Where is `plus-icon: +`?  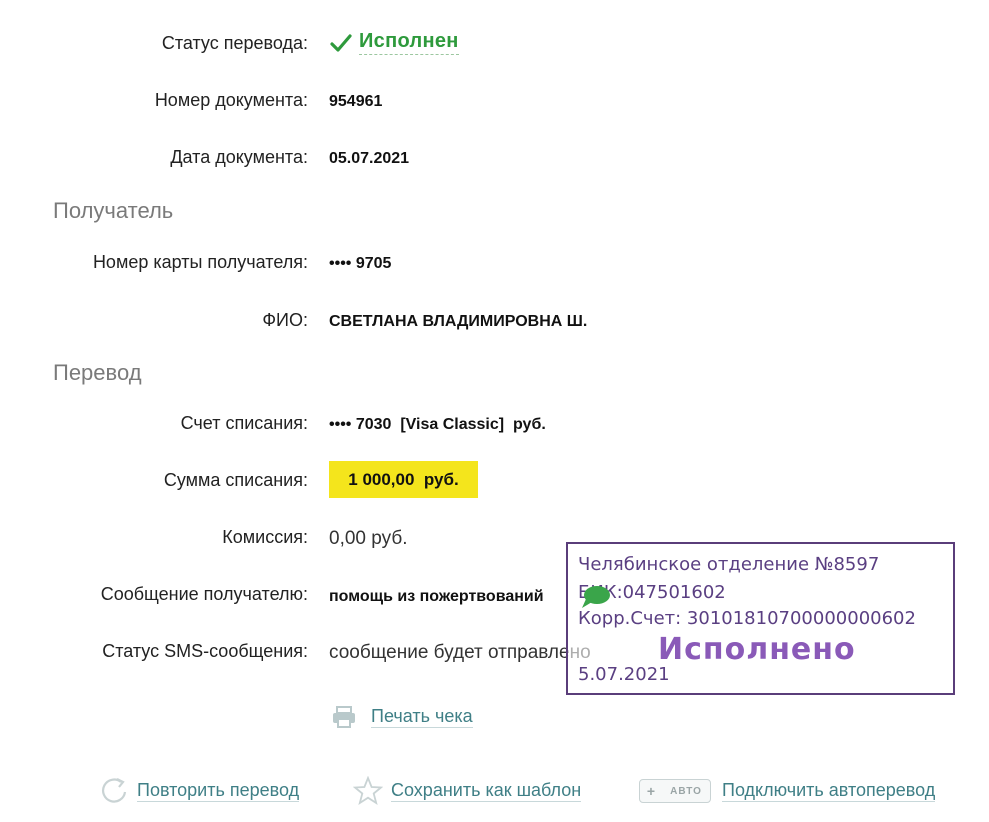
plus-icon: + is located at coordinates (651, 791).